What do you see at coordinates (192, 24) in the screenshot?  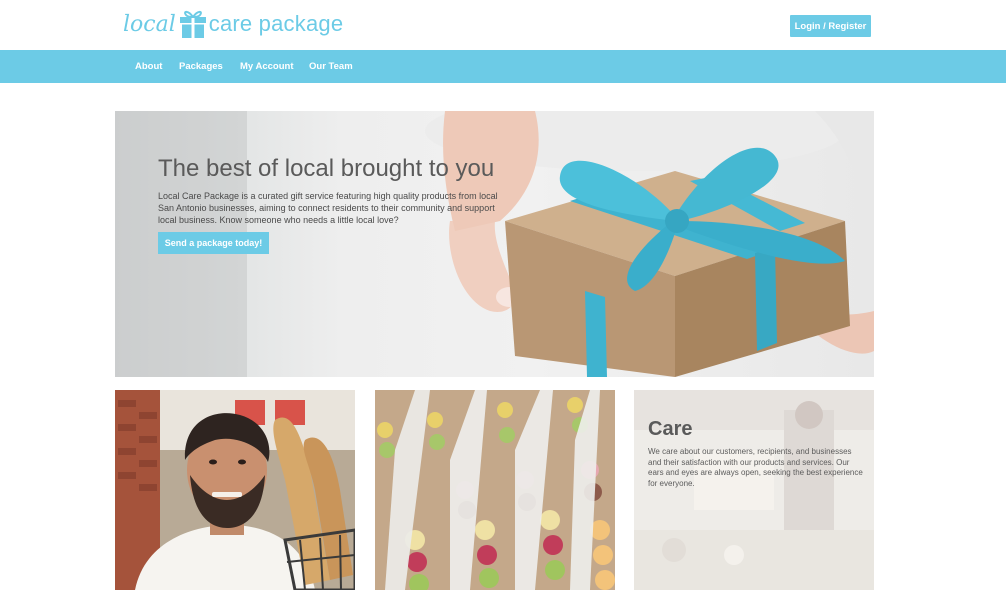 I see `gift-icon` at bounding box center [192, 24].